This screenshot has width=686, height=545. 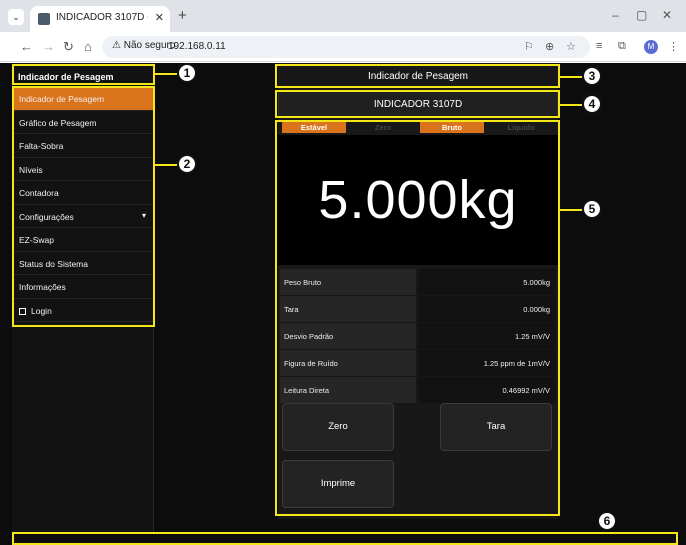 I want to click on reload-icon: ↻, so click(x=68, y=47).